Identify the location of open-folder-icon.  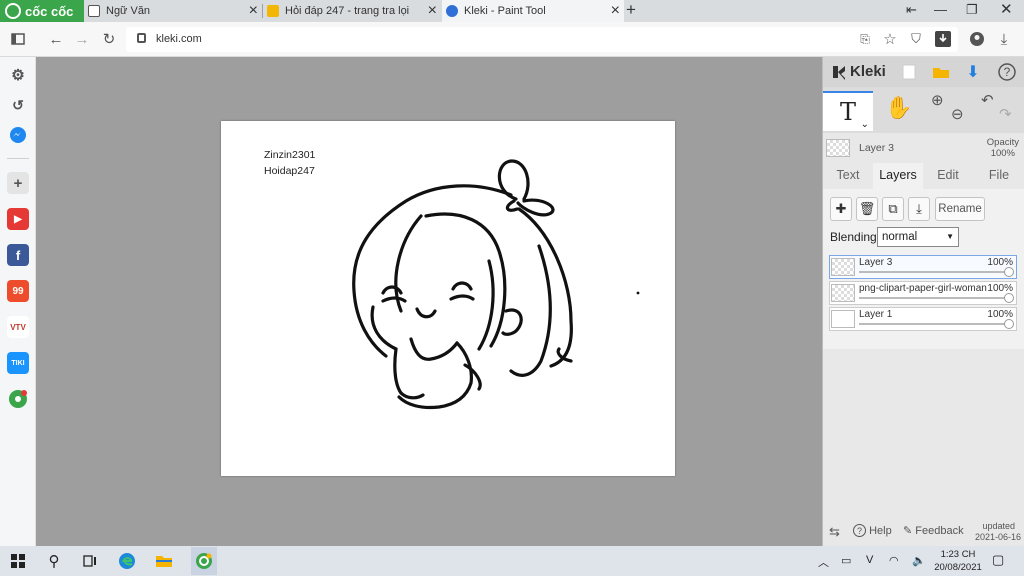
(941, 72).